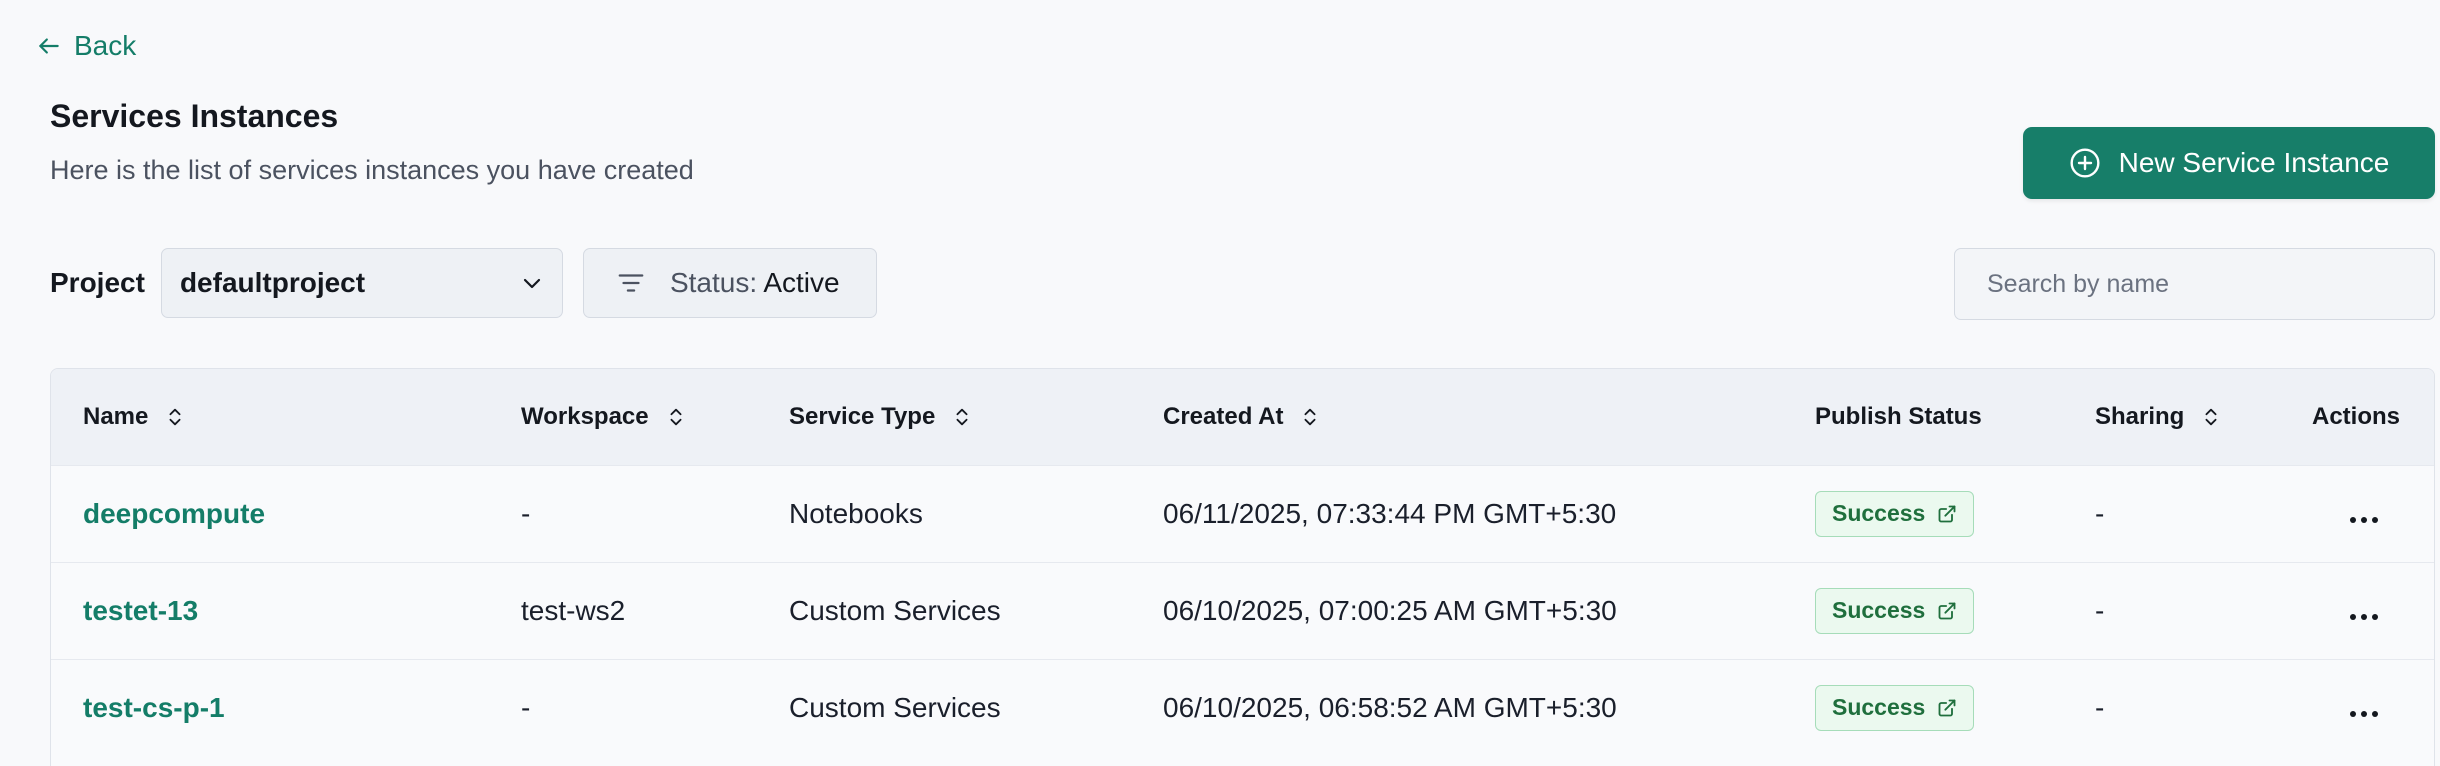  I want to click on workspace-cell: test-ws2, so click(573, 610).